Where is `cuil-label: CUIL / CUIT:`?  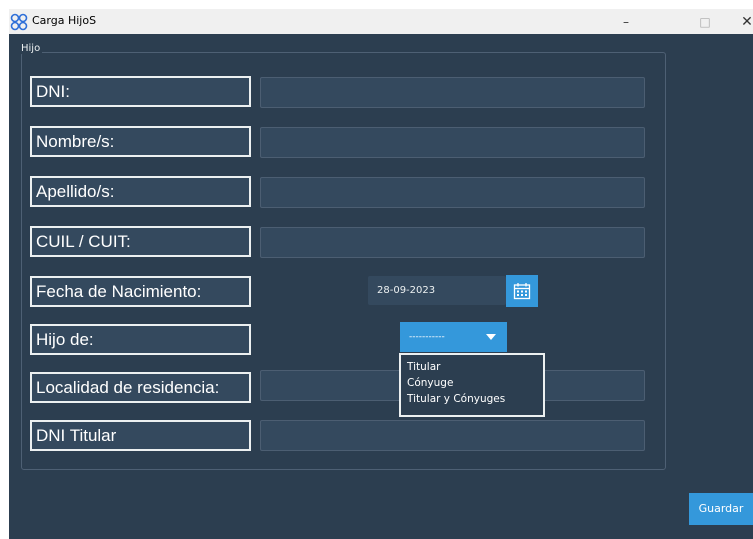
cuil-label: CUIL / CUIT: is located at coordinates (140, 241).